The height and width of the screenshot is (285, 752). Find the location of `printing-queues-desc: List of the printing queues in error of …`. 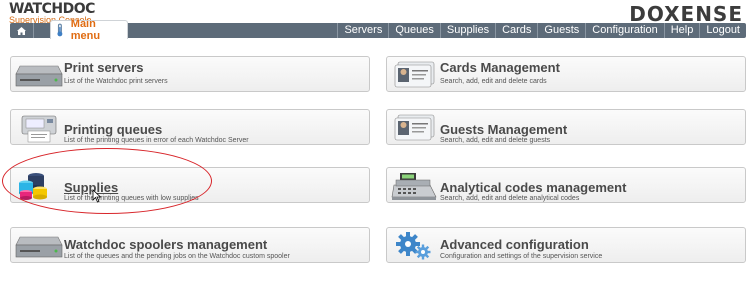

printing-queues-desc: List of the printing queues in error of … is located at coordinates (156, 140).